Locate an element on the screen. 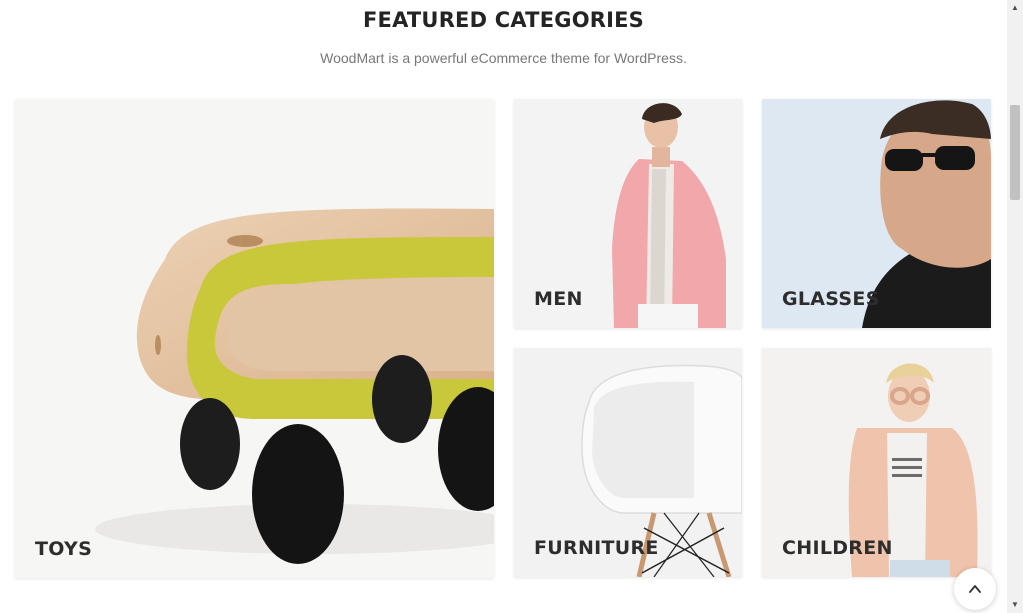  category-card-men: MEN is located at coordinates (628, 213).